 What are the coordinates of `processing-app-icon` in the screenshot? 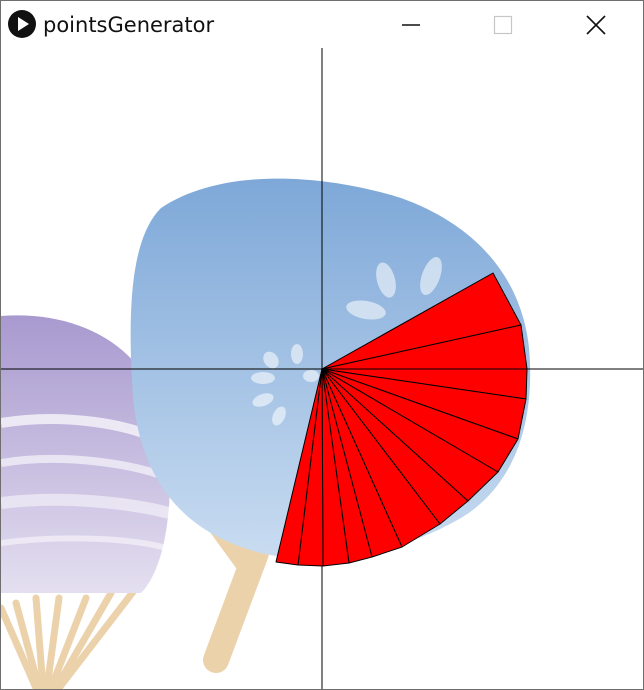 It's located at (22, 24).